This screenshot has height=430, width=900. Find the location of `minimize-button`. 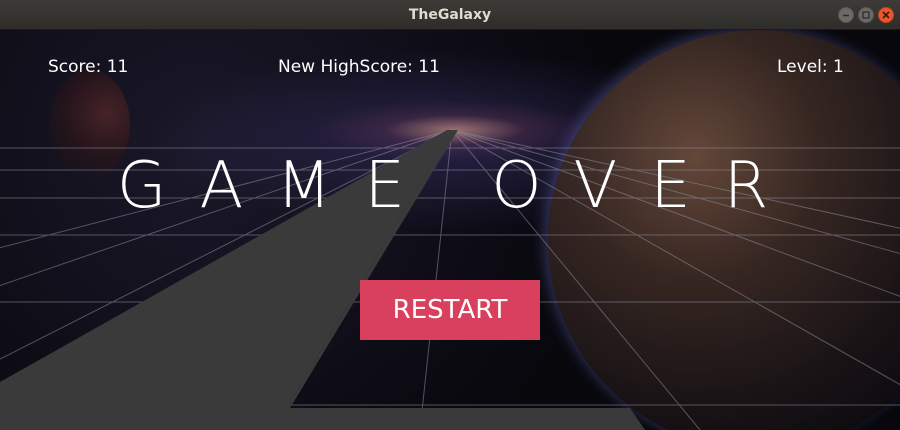

minimize-button is located at coordinates (846, 15).